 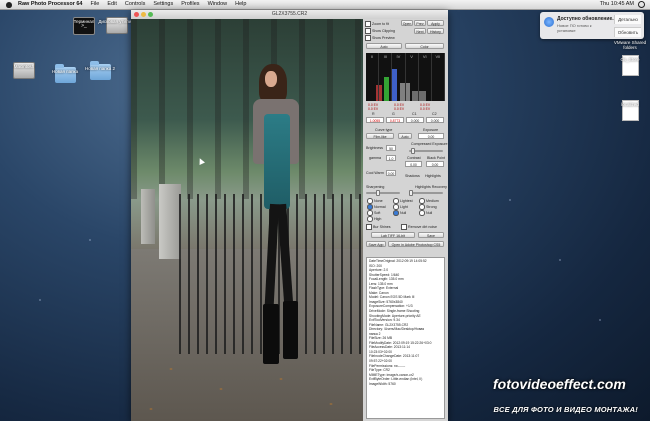 What do you see at coordinates (84, 21) in the screenshot?
I see `desktop-icon-label: Терминал` at bounding box center [84, 21].